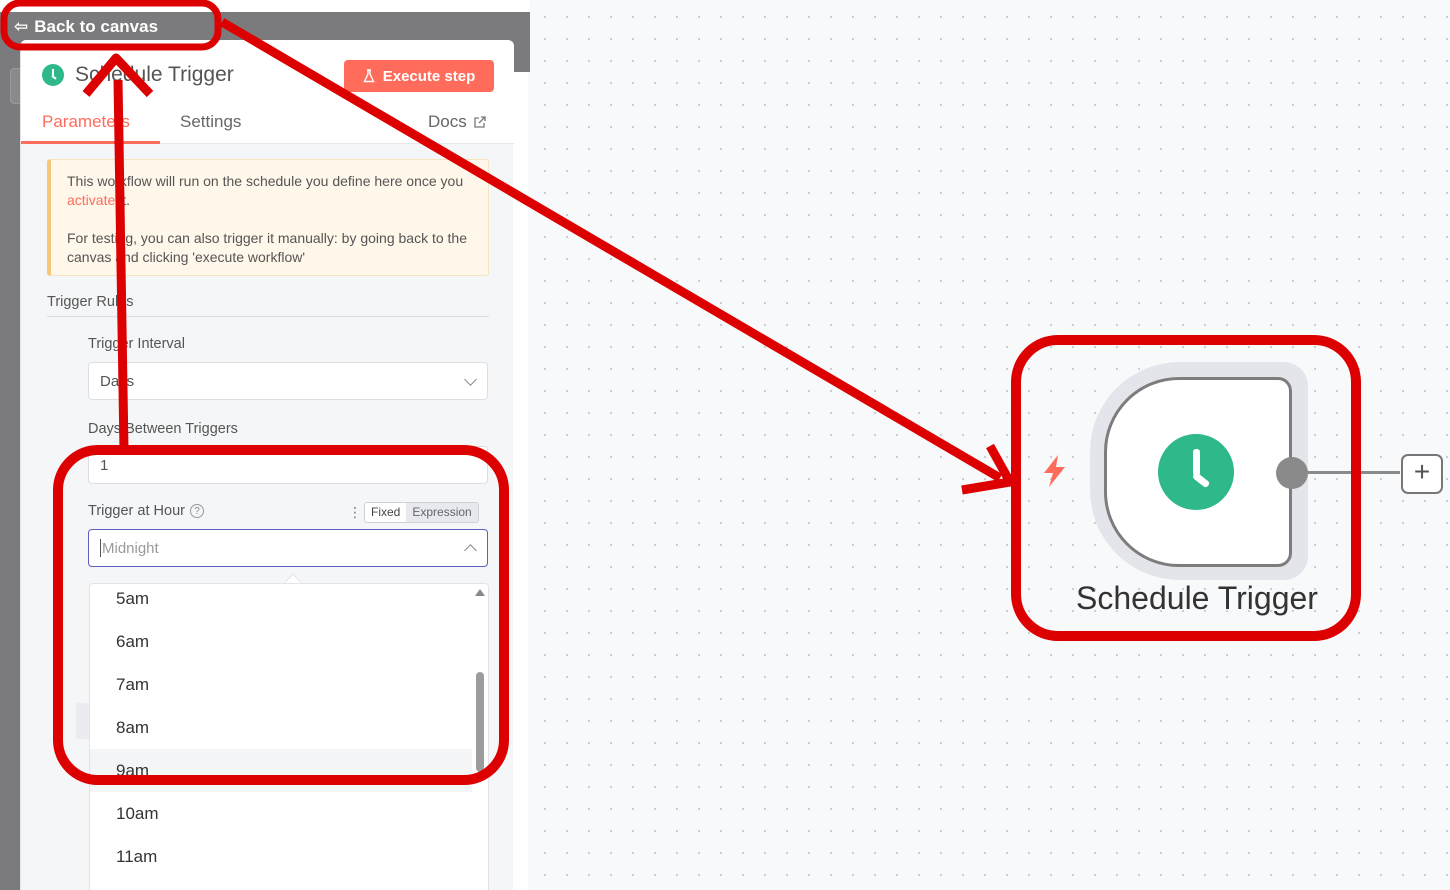 The image size is (1450, 890). Describe the element at coordinates (90, 142) in the screenshot. I see `active-tab-indicator` at that location.